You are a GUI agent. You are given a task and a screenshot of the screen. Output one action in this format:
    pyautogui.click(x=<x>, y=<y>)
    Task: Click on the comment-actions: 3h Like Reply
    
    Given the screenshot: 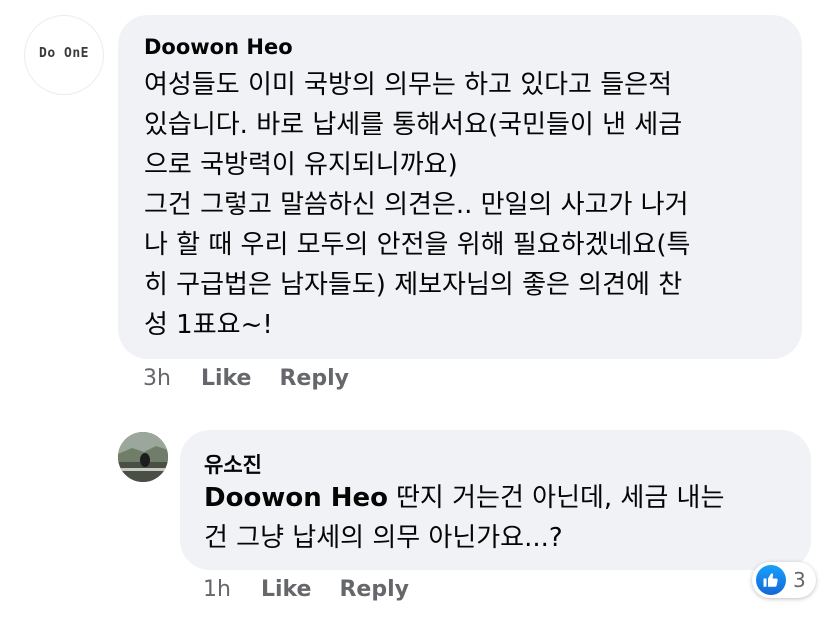 What is the action you would take?
    pyautogui.click(x=246, y=378)
    